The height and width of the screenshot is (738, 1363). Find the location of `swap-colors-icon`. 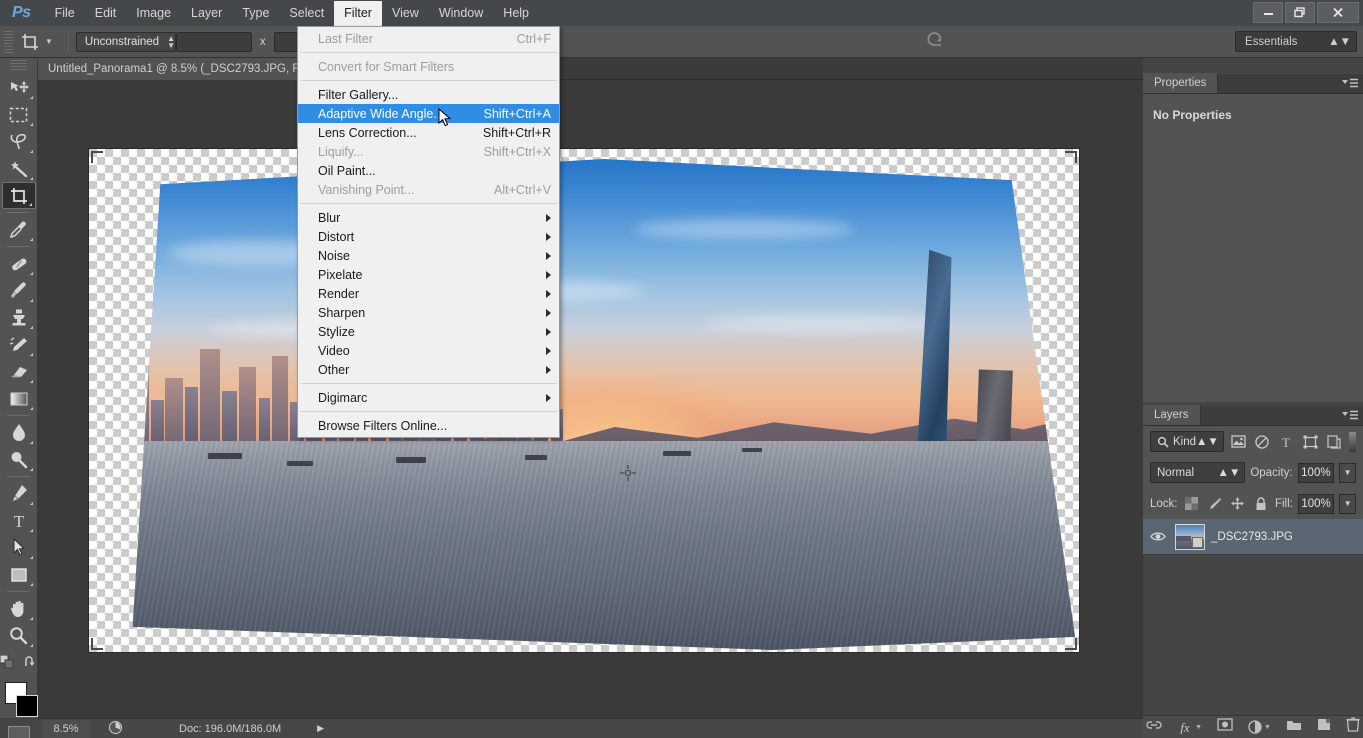

swap-colors-icon is located at coordinates (31, 664).